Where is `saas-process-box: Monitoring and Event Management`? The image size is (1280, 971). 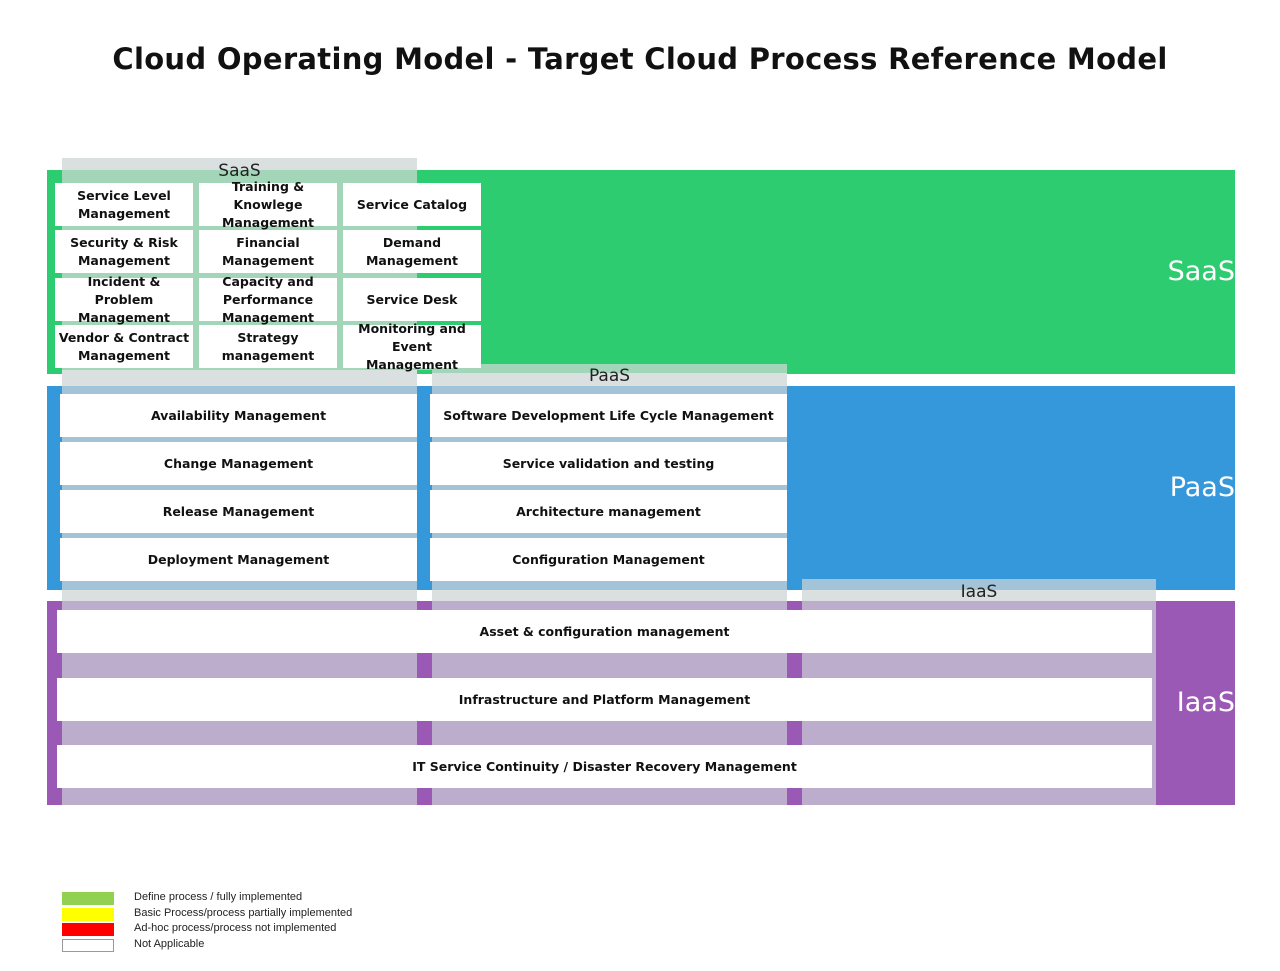
saas-process-box: Monitoring and Event Management is located at coordinates (412, 346).